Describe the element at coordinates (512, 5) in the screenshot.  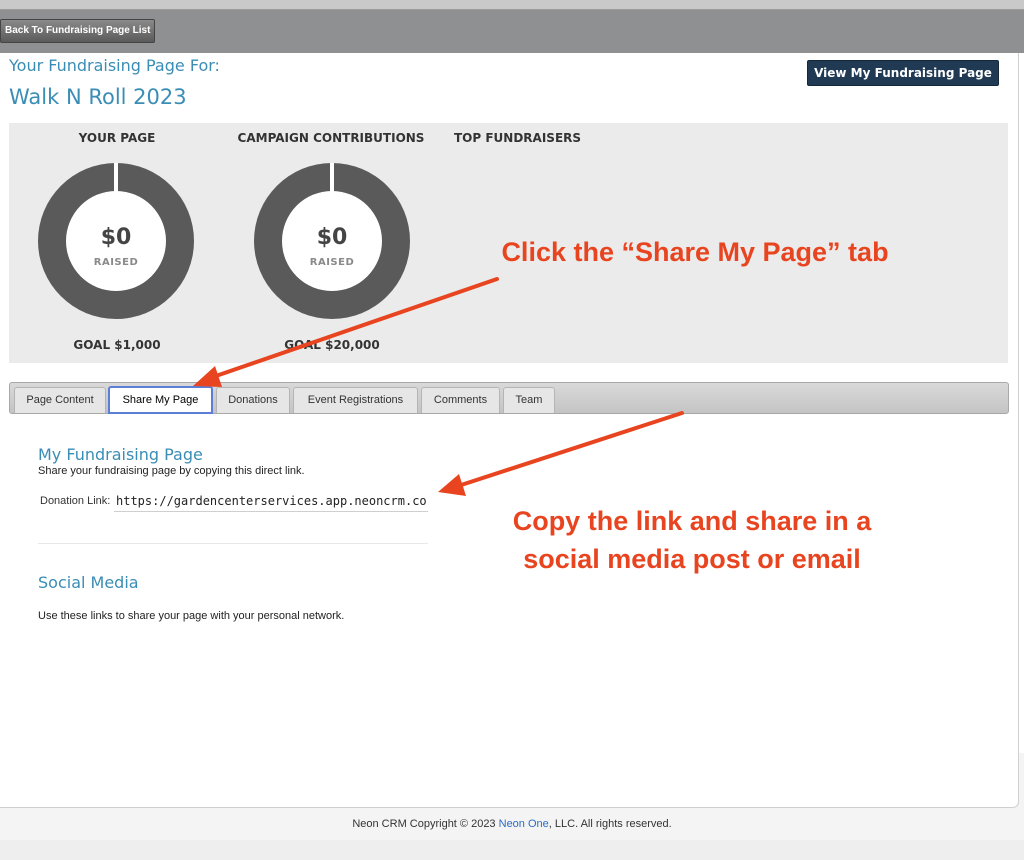
I see `browser-strip` at that location.